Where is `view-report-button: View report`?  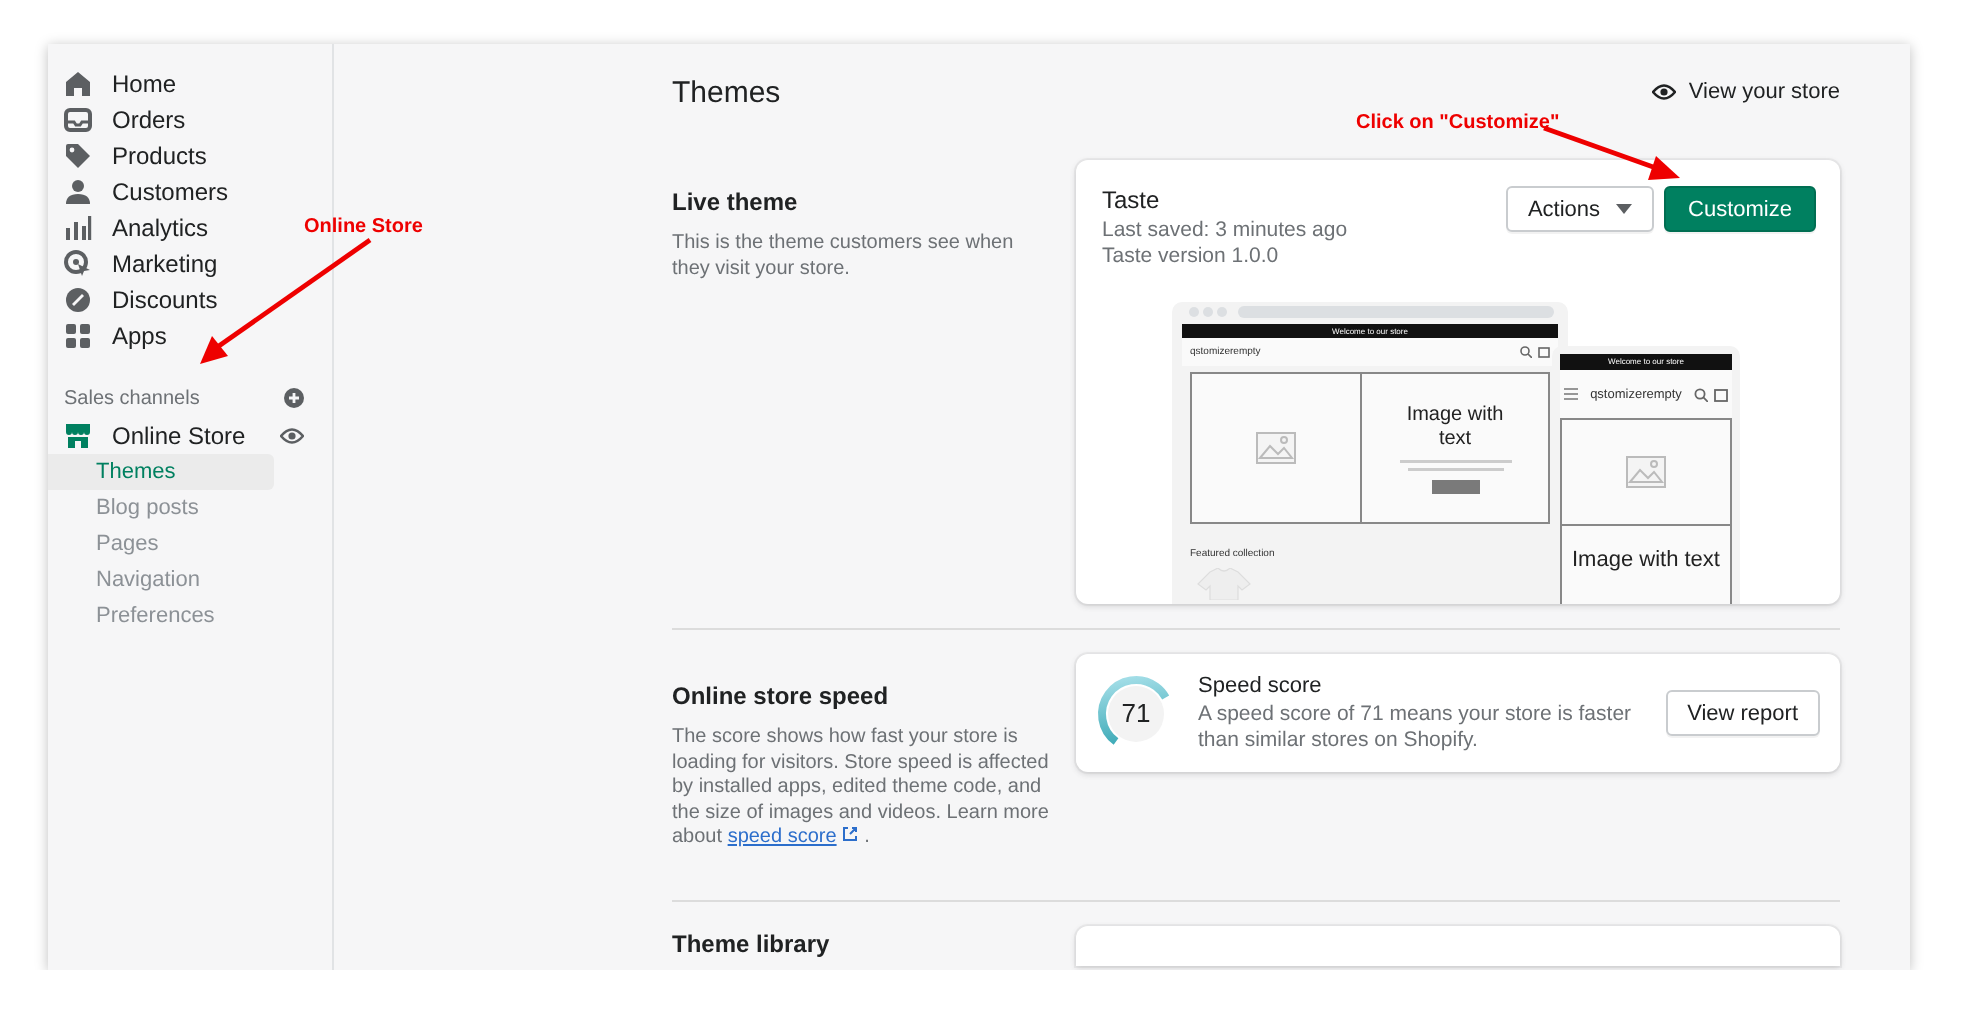
view-report-button: View report is located at coordinates (1742, 713).